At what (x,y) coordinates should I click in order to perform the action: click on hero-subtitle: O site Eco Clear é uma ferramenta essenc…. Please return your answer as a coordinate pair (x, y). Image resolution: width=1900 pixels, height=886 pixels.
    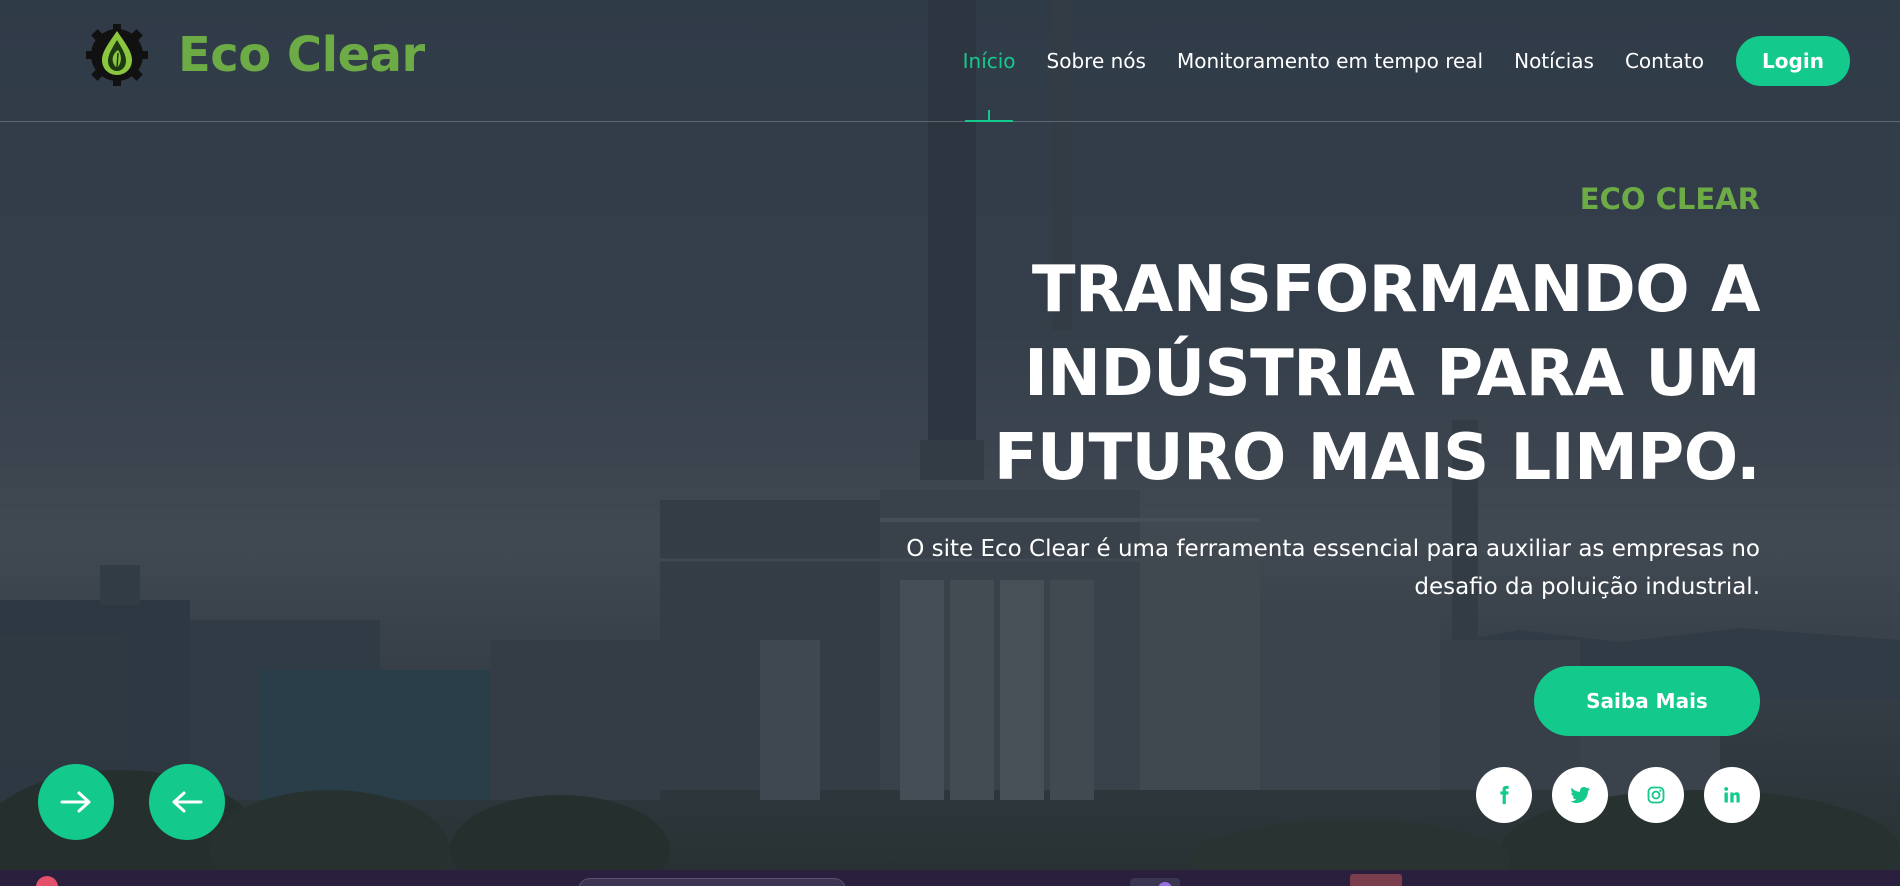
    Looking at the image, I should click on (1333, 568).